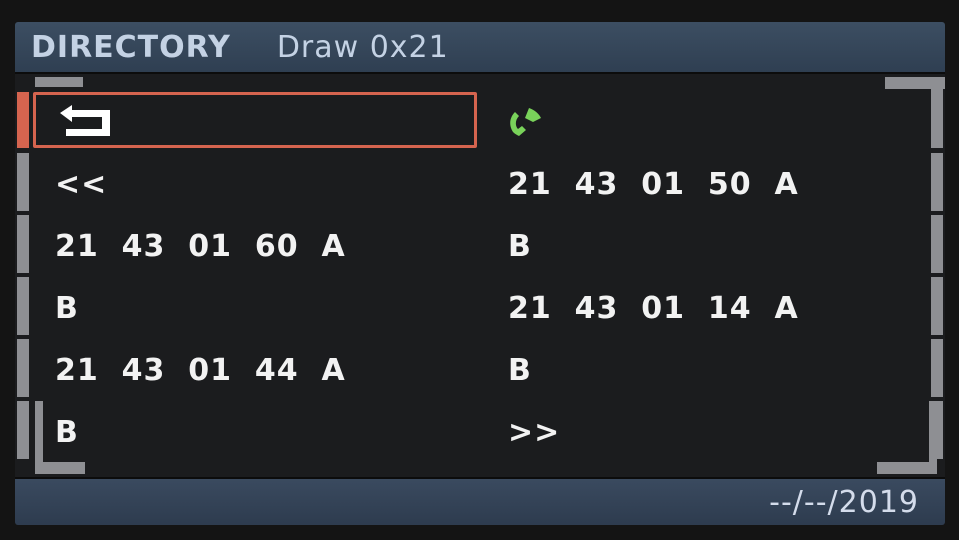  I want to click on left-scroll-rail, so click(23, 120).